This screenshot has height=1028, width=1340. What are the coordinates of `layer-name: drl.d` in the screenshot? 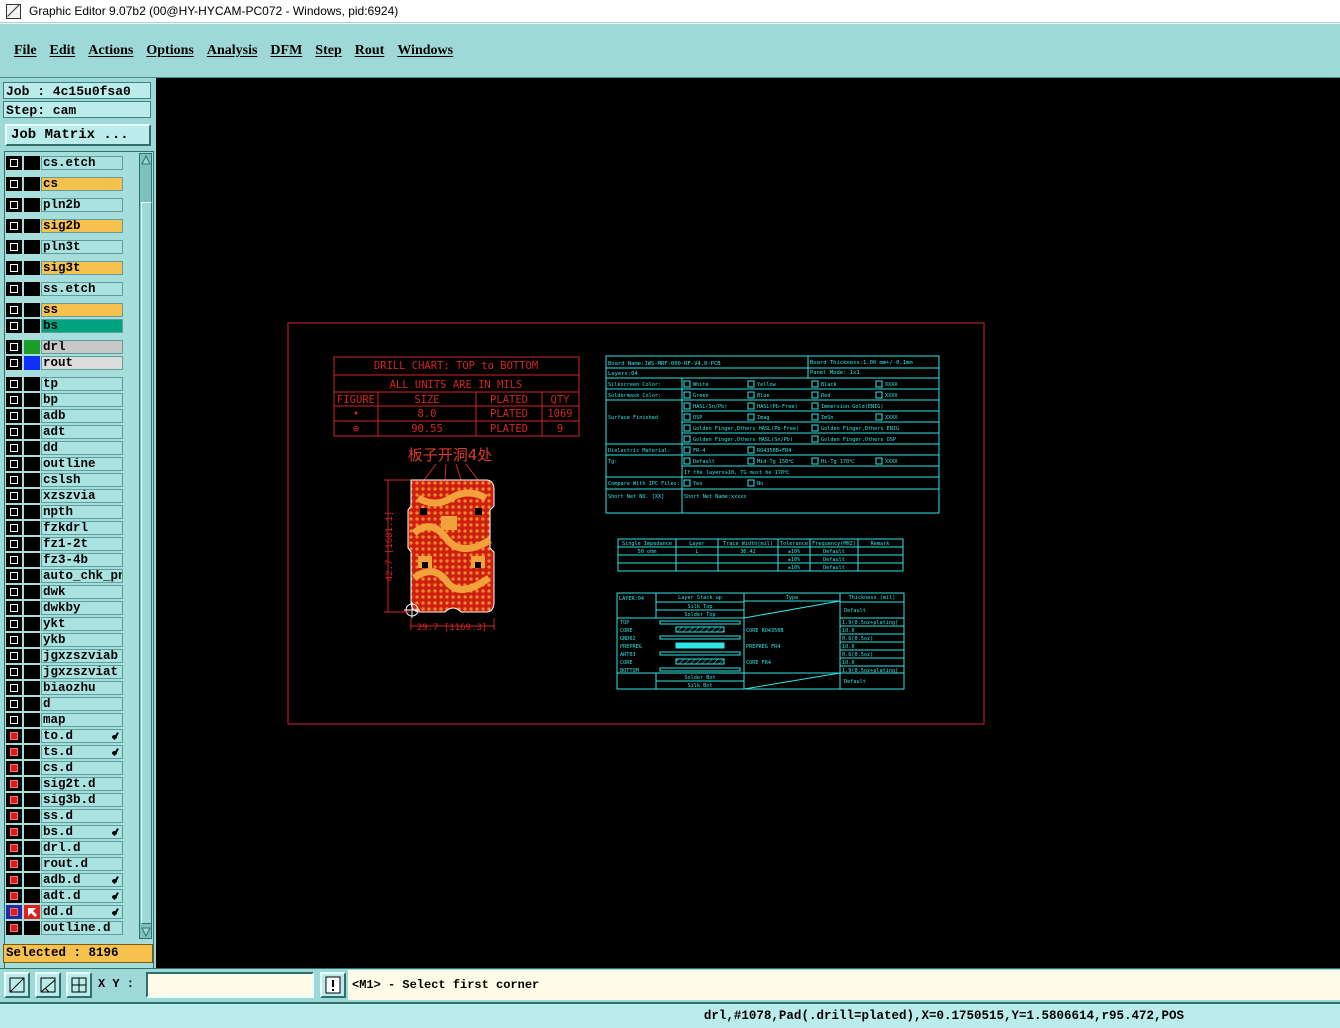 It's located at (82, 848).